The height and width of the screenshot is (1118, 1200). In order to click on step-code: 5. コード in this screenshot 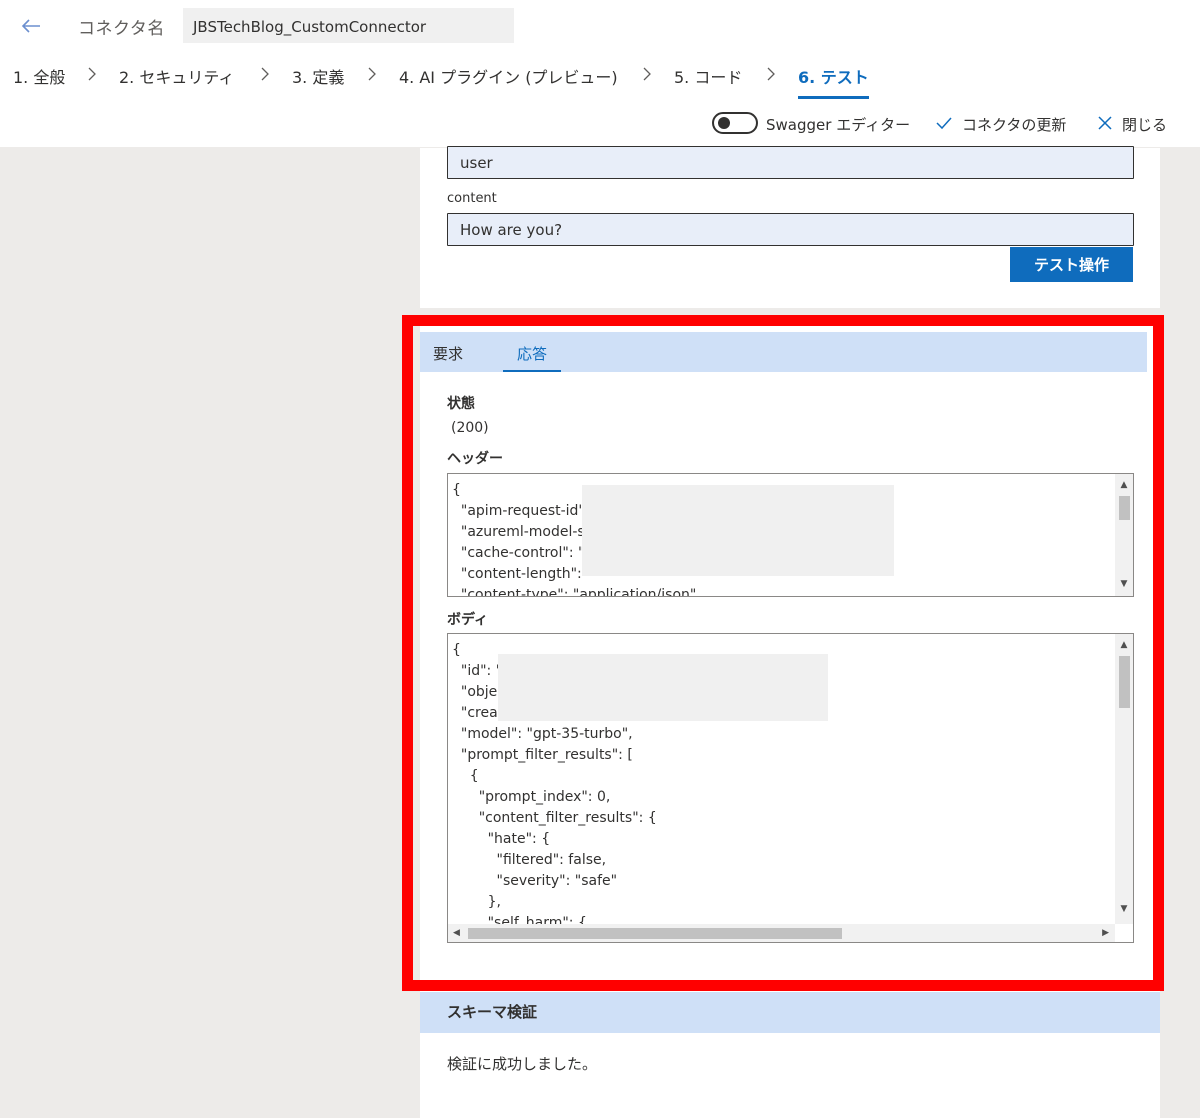, I will do `click(708, 76)`.